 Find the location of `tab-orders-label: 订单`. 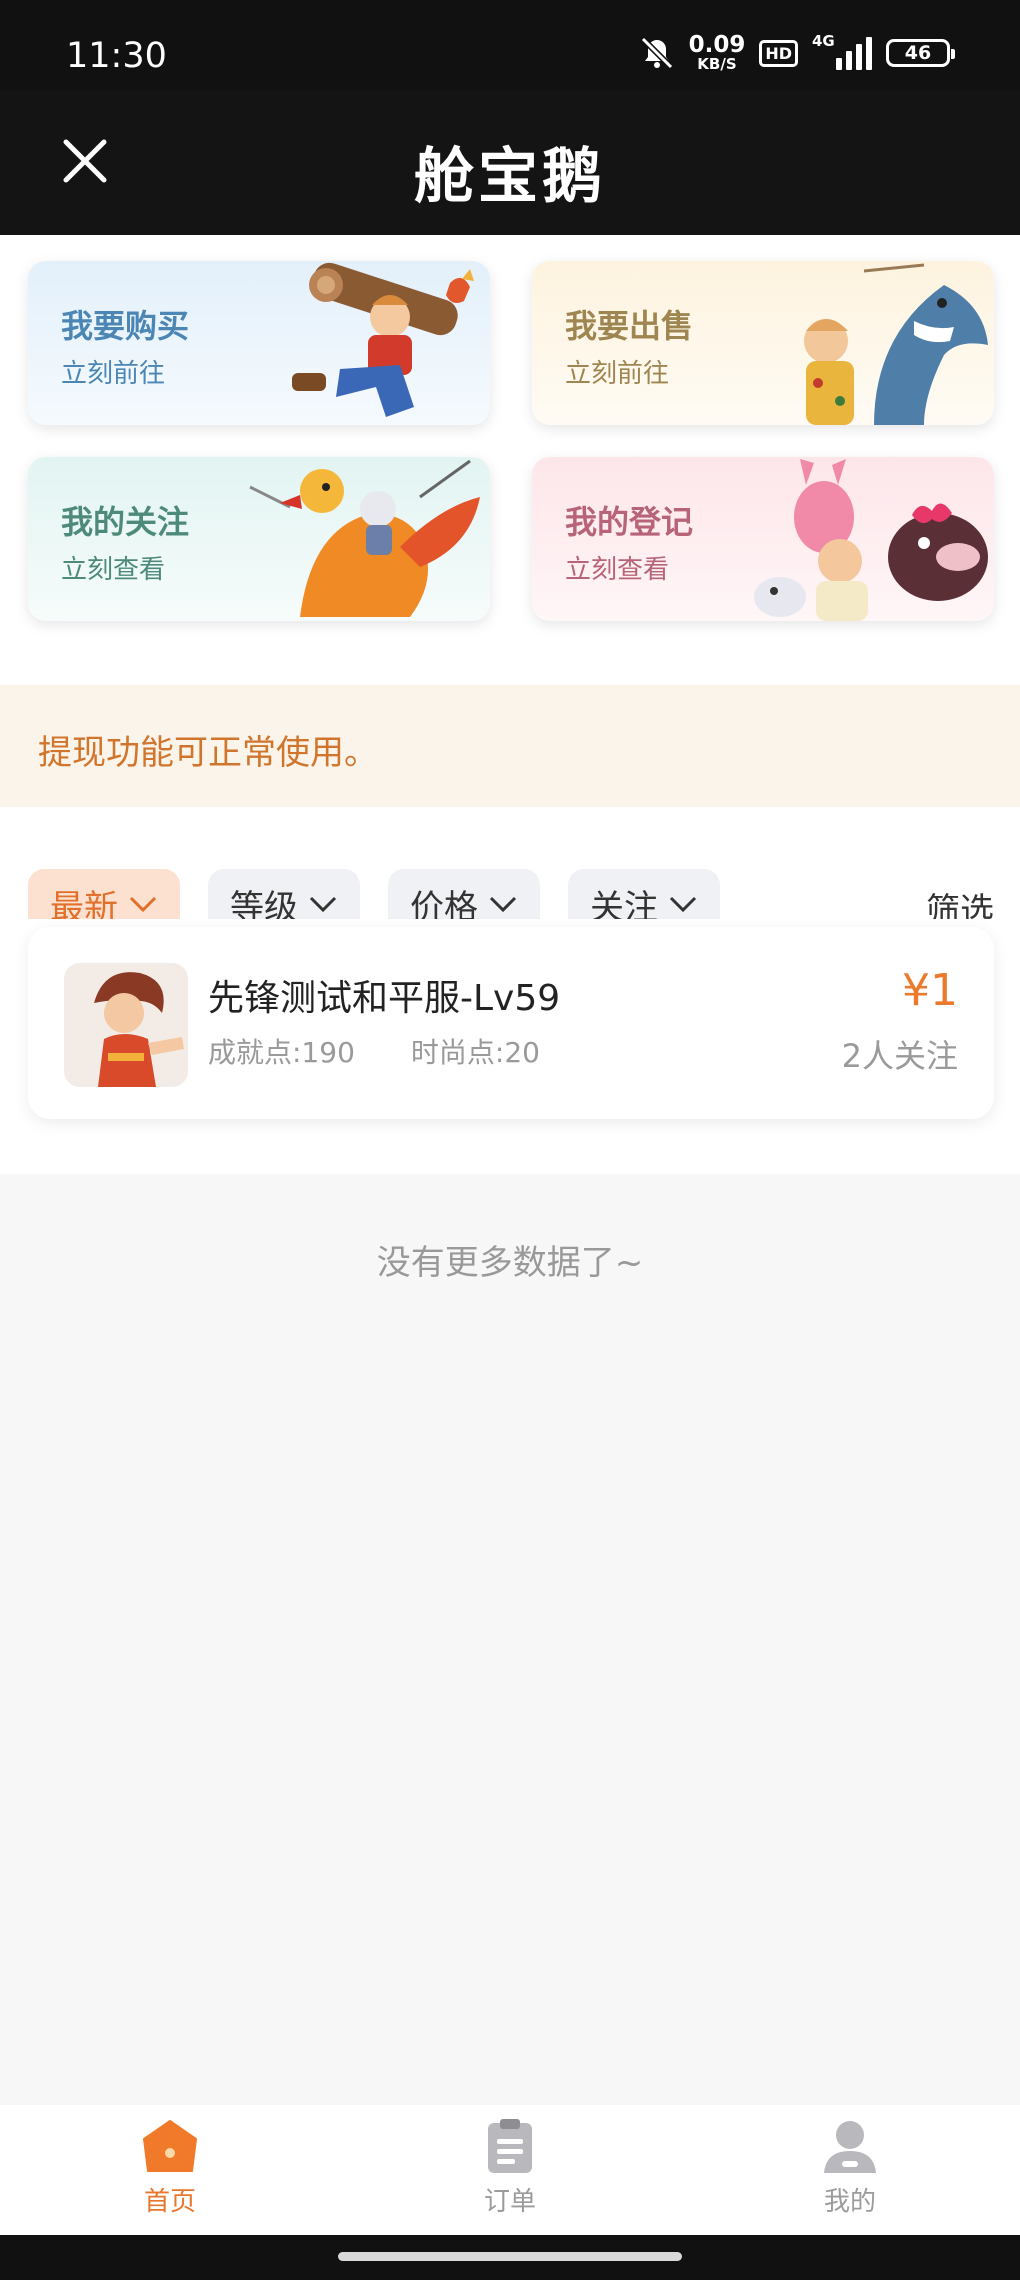

tab-orders-label: 订单 is located at coordinates (509, 2202).